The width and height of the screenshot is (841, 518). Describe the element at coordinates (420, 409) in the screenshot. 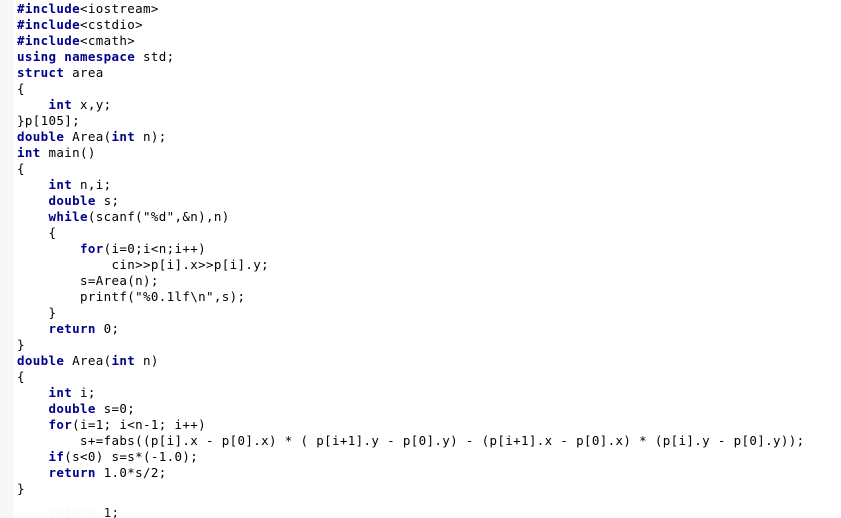

I see `code-line: double s=0;` at that location.